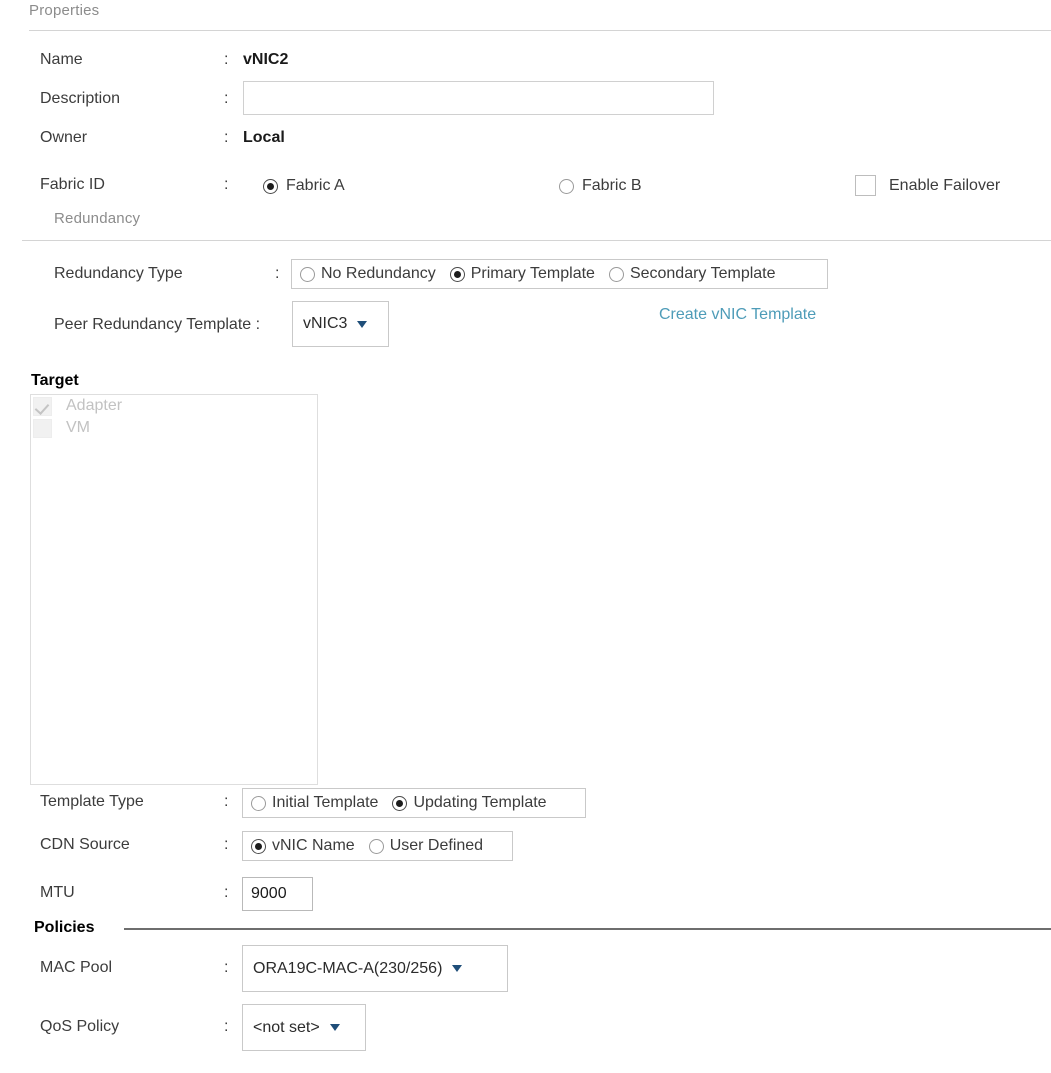  I want to click on mac-pool-dropdown: ORA19C-MAC-A(230/256), so click(375, 968).